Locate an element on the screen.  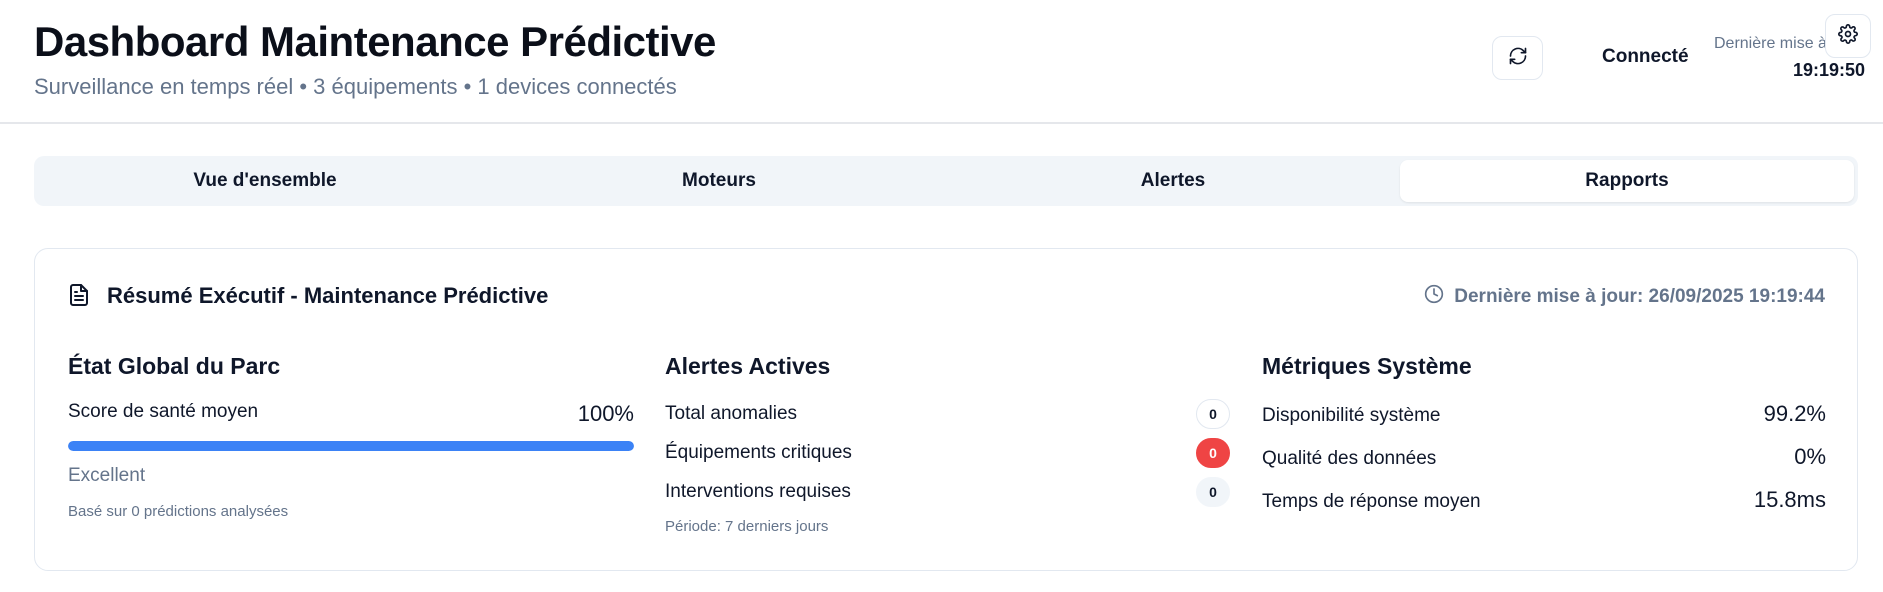
last-update-label: Dernière mise à is located at coordinates (1770, 43).